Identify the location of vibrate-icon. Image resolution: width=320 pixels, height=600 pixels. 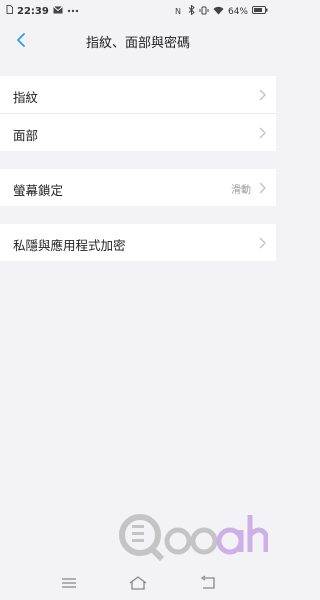
(204, 12).